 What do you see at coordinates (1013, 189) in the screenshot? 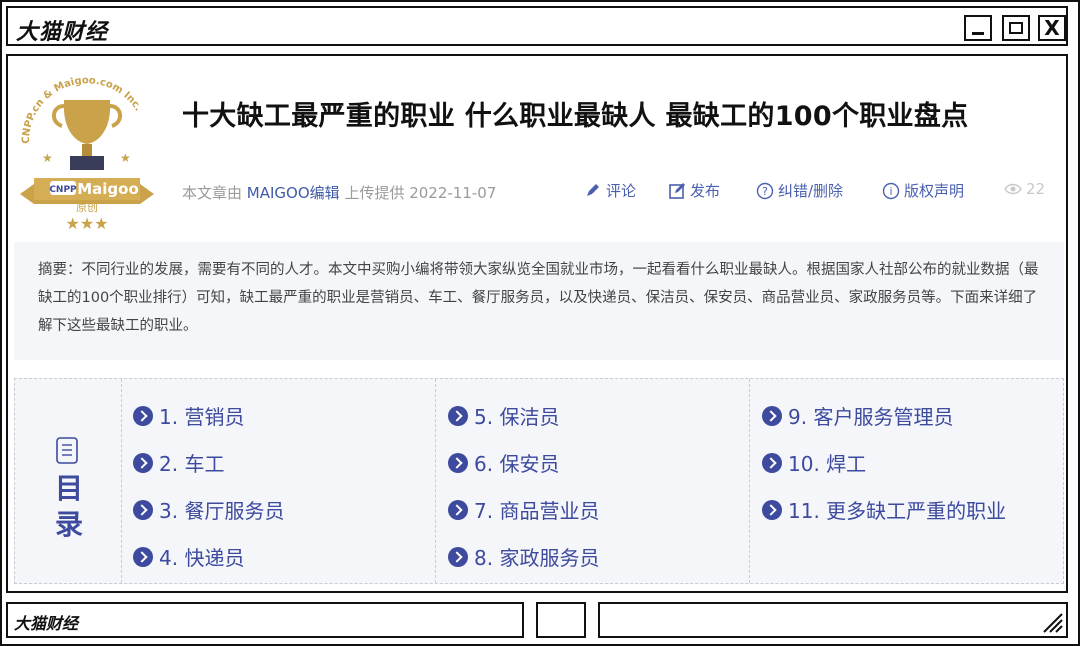
I see `eye-icon` at bounding box center [1013, 189].